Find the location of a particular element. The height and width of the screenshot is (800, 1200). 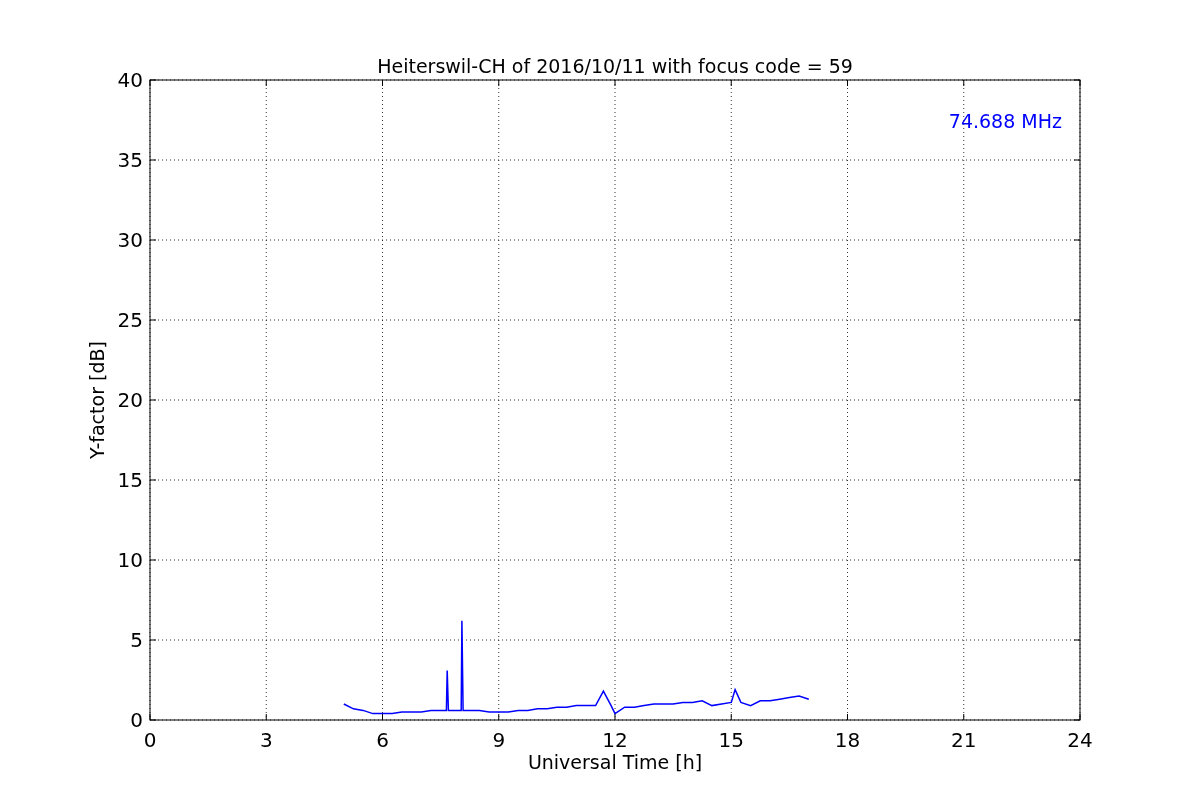

chart-title: Heiterswil-CH of 2016/10/11 with focus code = 59 is located at coordinates (615, 66).